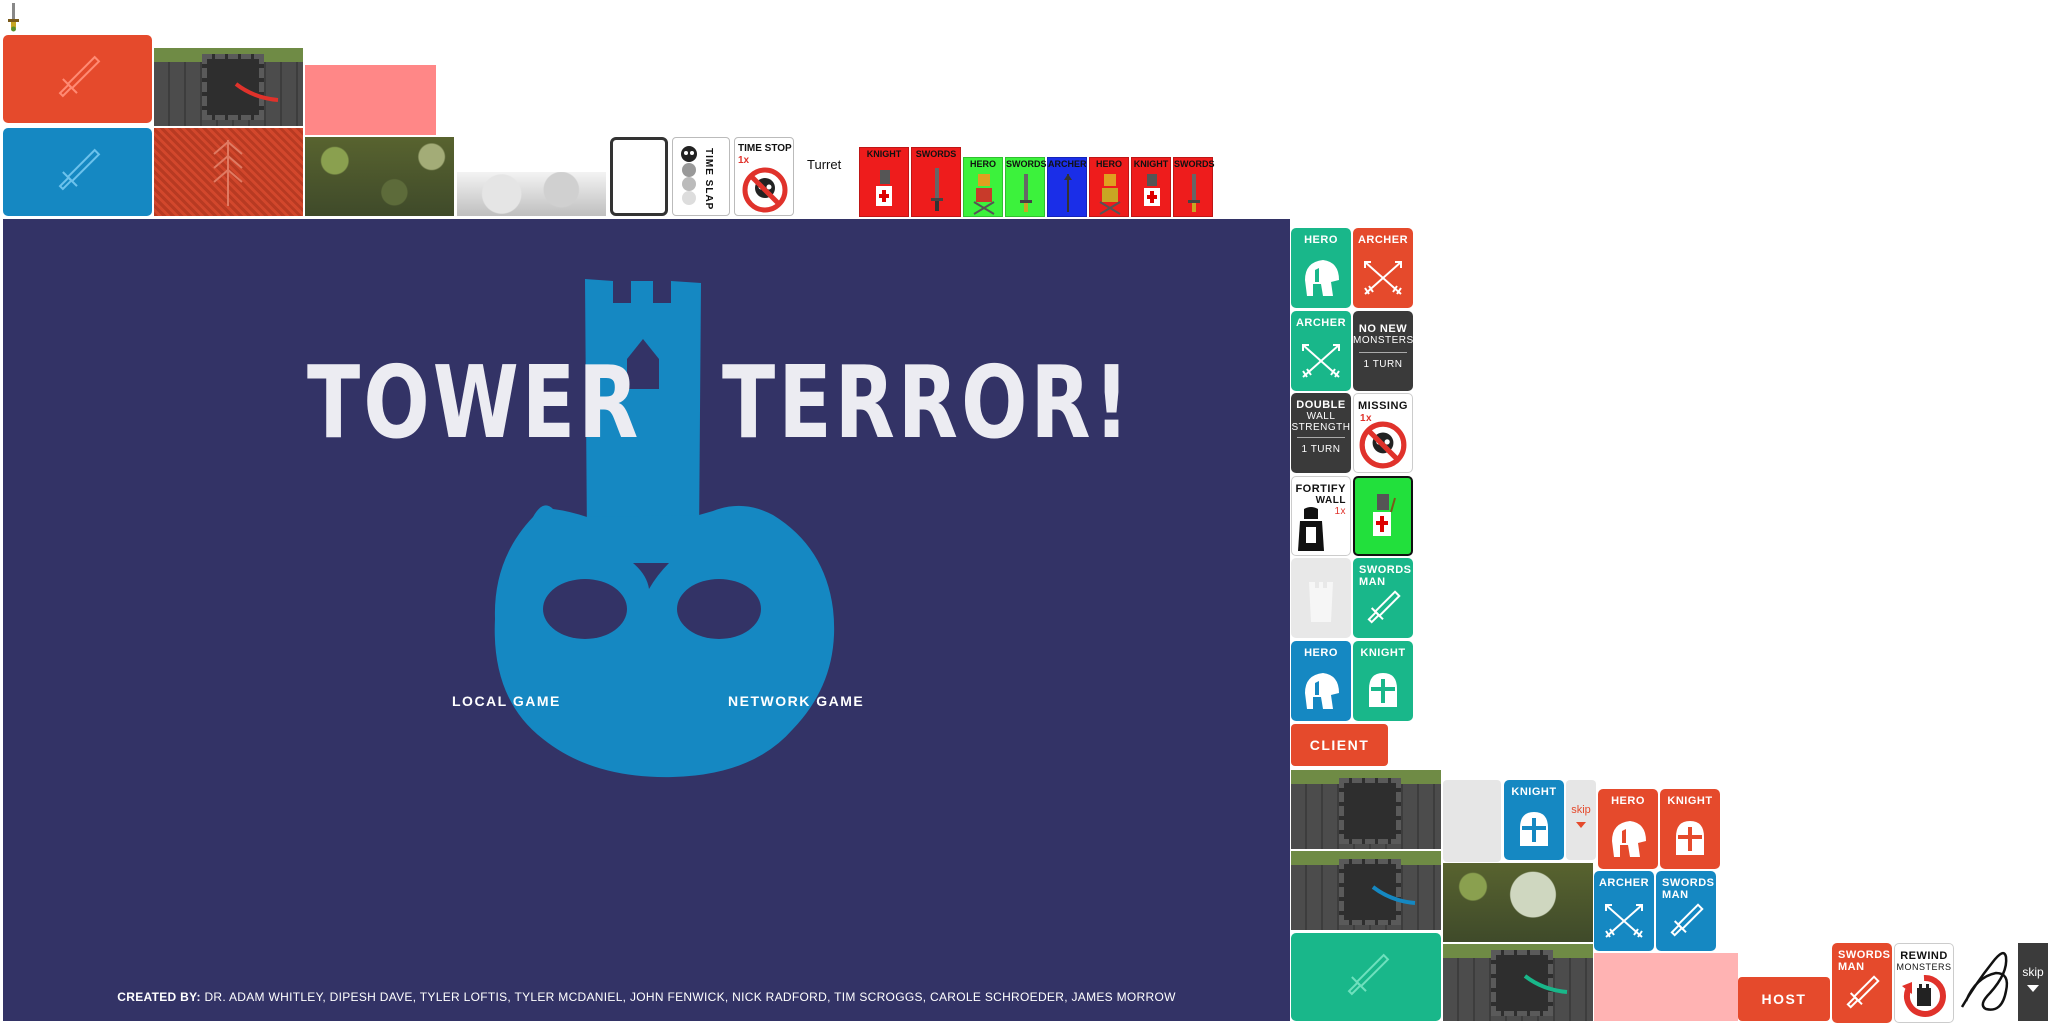 The height and width of the screenshot is (1026, 2048). Describe the element at coordinates (983, 187) in the screenshot. I see `unit-sprite-hero: HERO` at that location.